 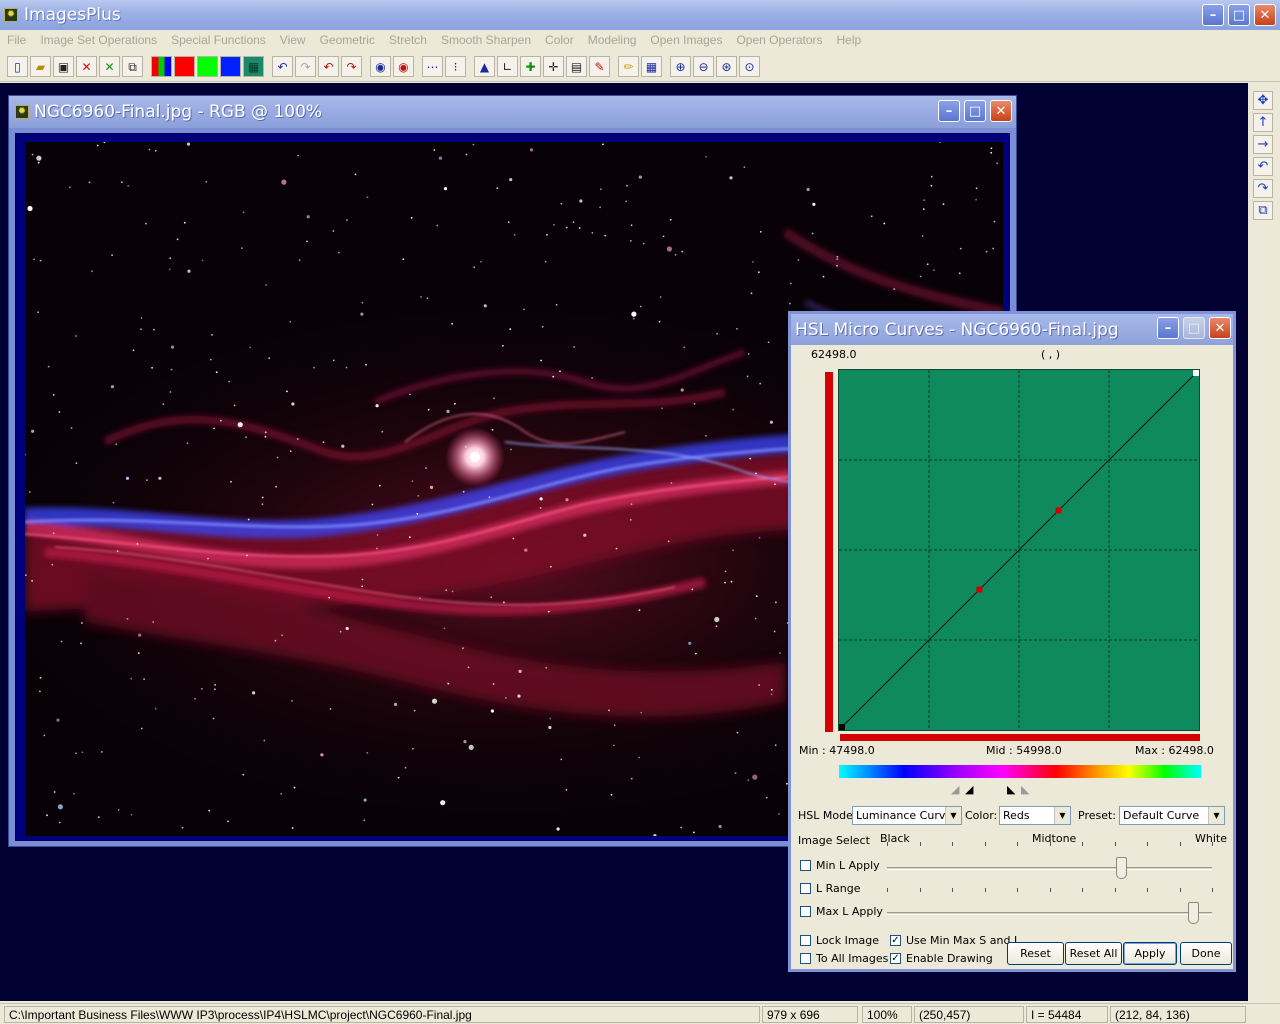 I want to click on hsl-mode-select: Luminance Curve ▼, so click(x=907, y=815).